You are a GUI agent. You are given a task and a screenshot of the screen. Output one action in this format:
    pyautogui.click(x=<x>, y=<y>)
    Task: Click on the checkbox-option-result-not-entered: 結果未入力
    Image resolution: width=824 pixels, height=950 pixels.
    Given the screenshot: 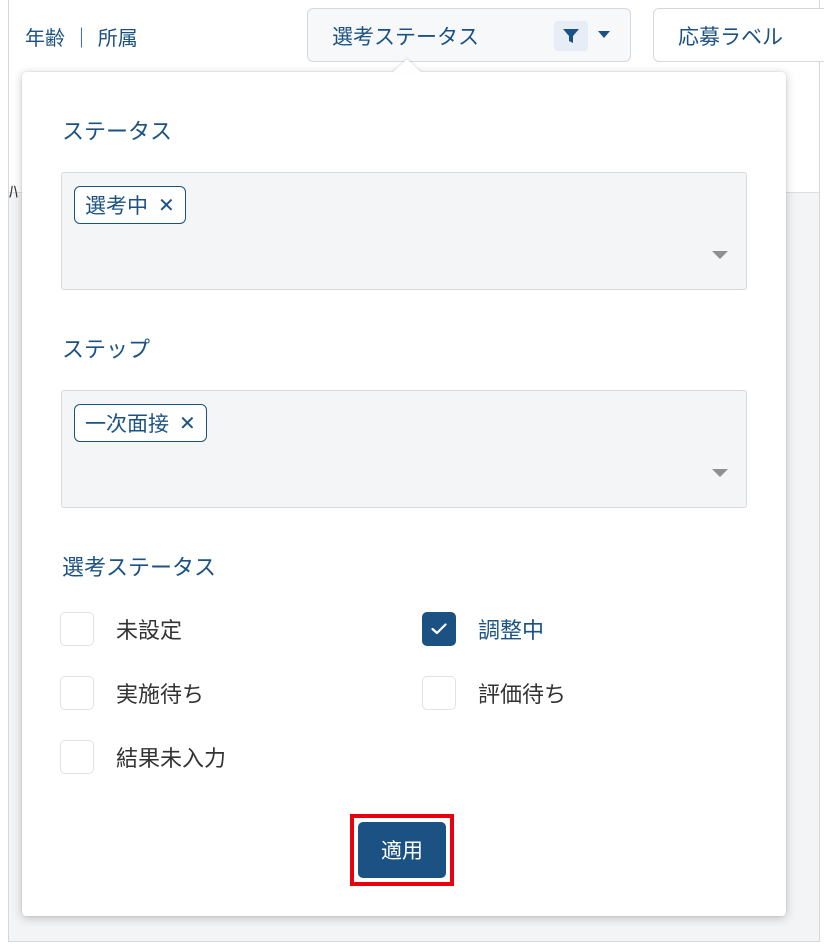 What is the action you would take?
    pyautogui.click(x=143, y=757)
    